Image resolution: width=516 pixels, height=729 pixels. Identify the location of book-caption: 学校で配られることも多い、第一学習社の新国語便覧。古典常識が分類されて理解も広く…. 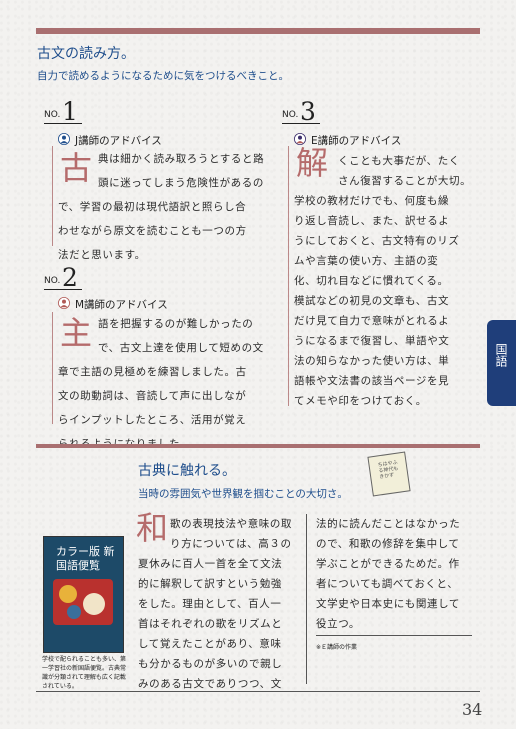
(84, 673).